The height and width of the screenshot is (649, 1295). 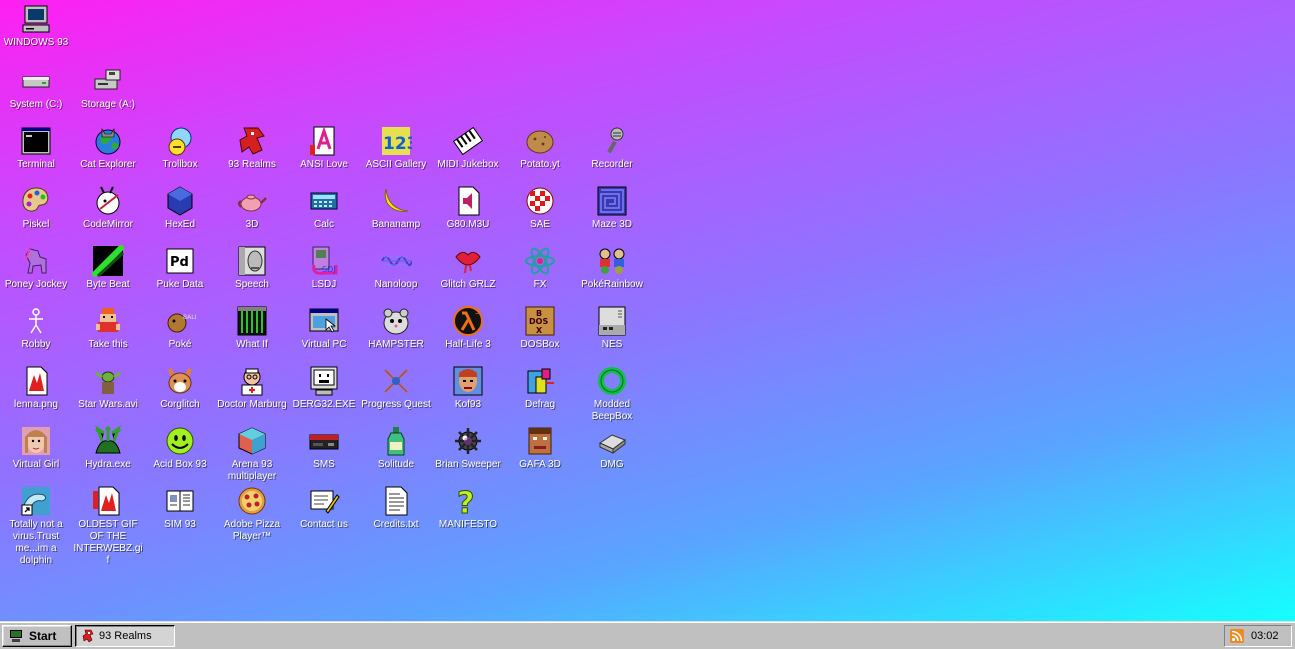 What do you see at coordinates (468, 141) in the screenshot?
I see `piano-keys-icon` at bounding box center [468, 141].